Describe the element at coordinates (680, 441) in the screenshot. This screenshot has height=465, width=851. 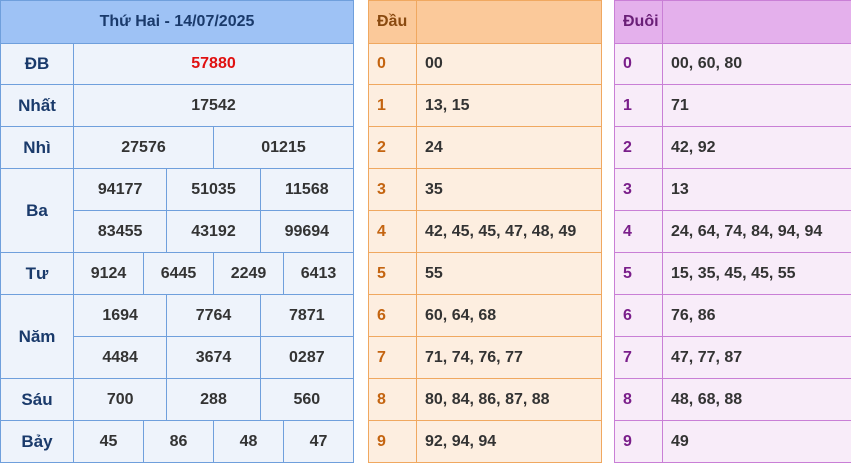
I see `duoi-numbers: 49` at that location.